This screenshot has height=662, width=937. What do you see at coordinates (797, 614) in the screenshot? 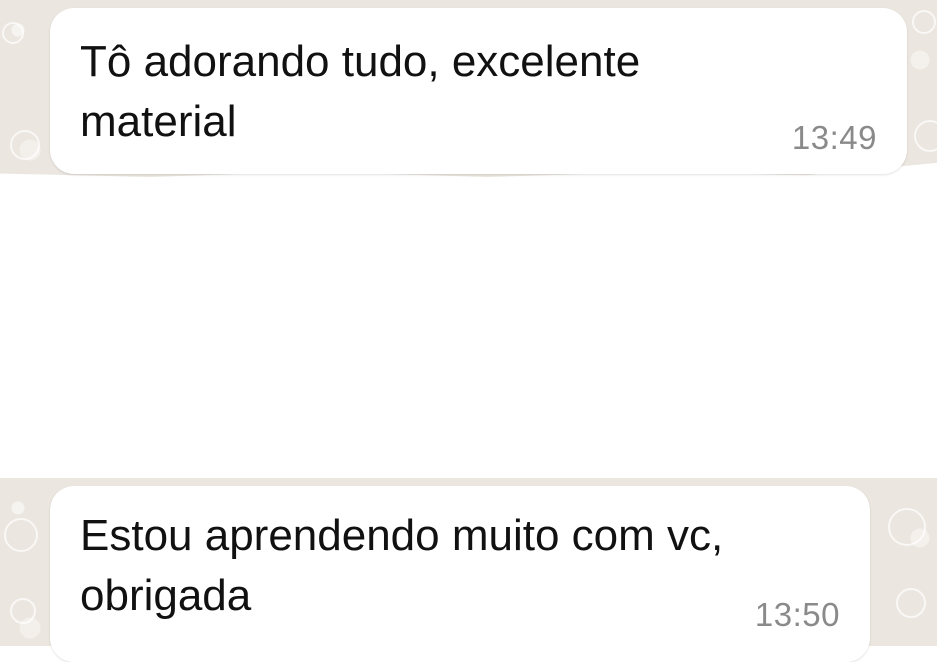
I see `message-timestamp: 13:50` at bounding box center [797, 614].